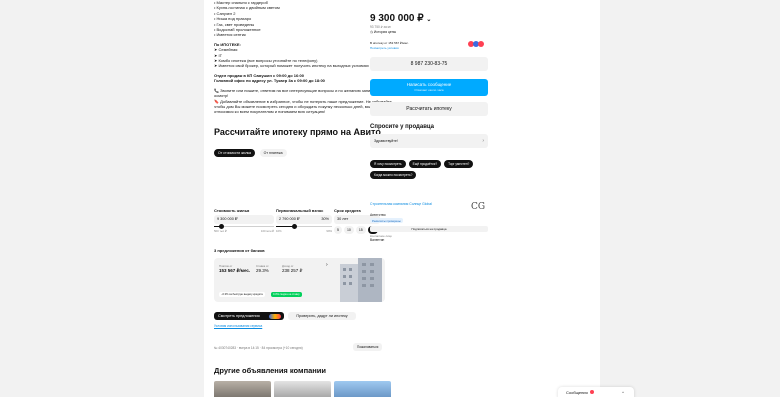 This screenshot has width=780, height=397. Describe the element at coordinates (297, 131) in the screenshot. I see `calculator-title: Рассчитайте ипотеку прямо на Авито` at that location.